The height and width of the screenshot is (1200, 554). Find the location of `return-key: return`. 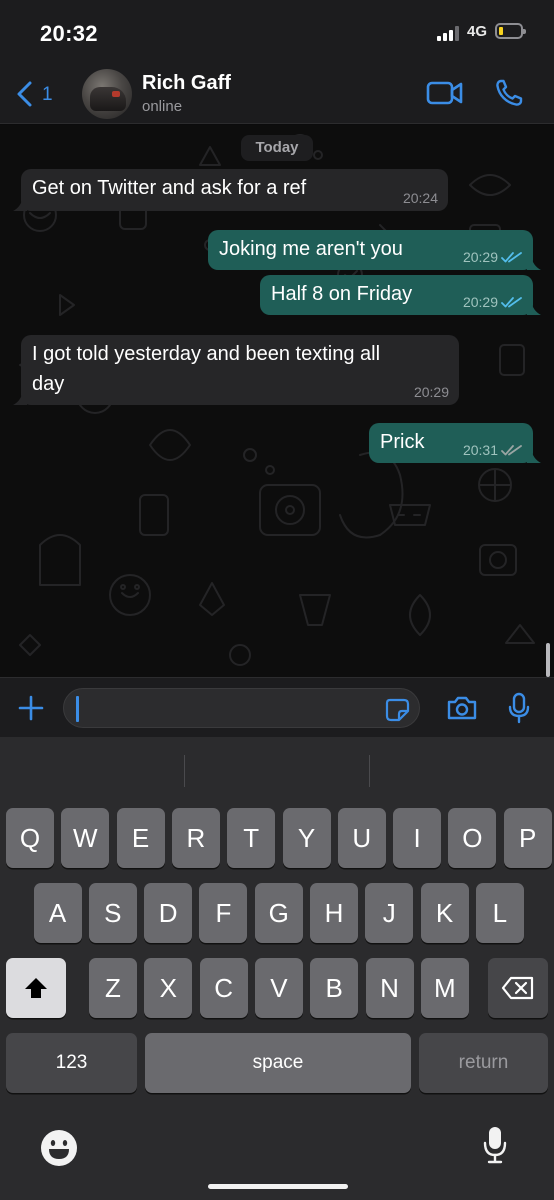

return-key: return is located at coordinates (483, 1063).